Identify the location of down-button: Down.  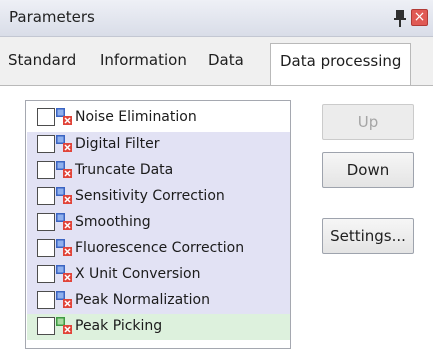
(368, 170).